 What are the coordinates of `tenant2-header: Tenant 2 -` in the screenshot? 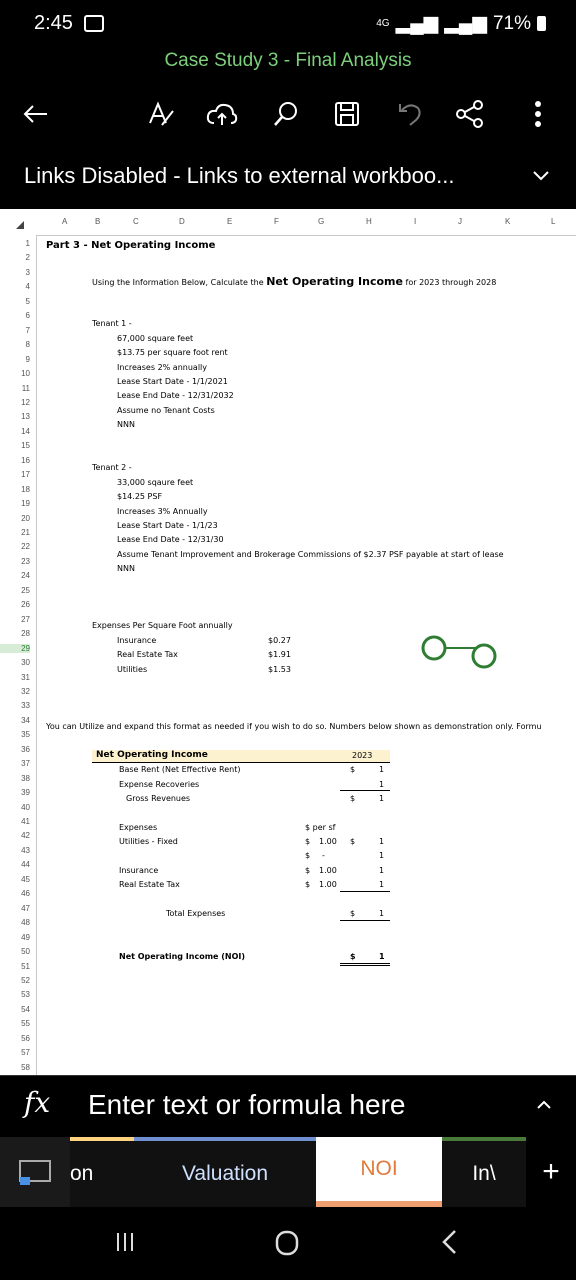 It's located at (112, 467).